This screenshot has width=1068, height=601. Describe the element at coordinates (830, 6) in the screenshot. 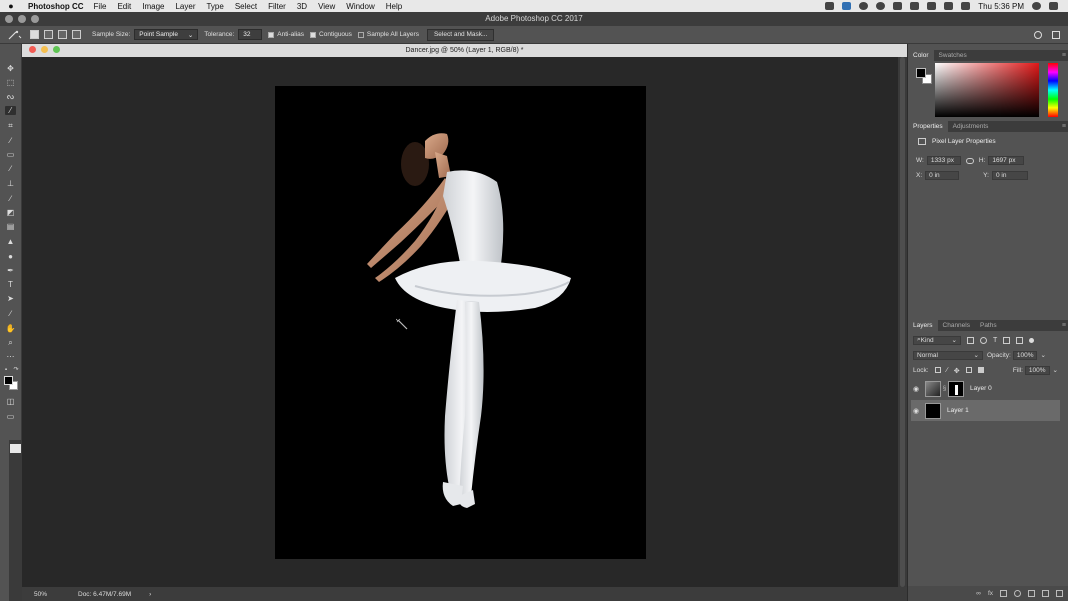

I see `screen-record-icon` at that location.